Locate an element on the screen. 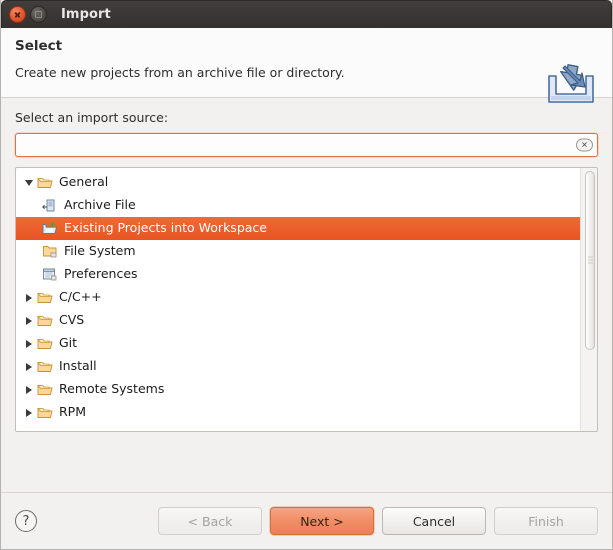 This screenshot has height=550, width=613. next-button: Next > is located at coordinates (322, 521).